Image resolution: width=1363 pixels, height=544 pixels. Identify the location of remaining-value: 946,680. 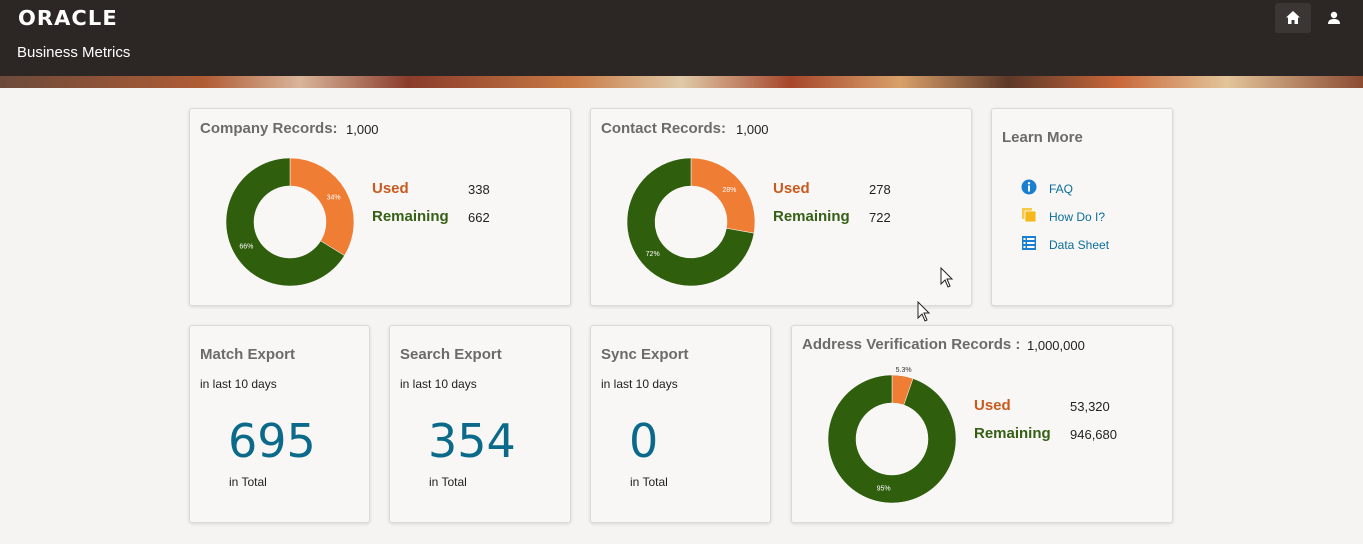
(1093, 434).